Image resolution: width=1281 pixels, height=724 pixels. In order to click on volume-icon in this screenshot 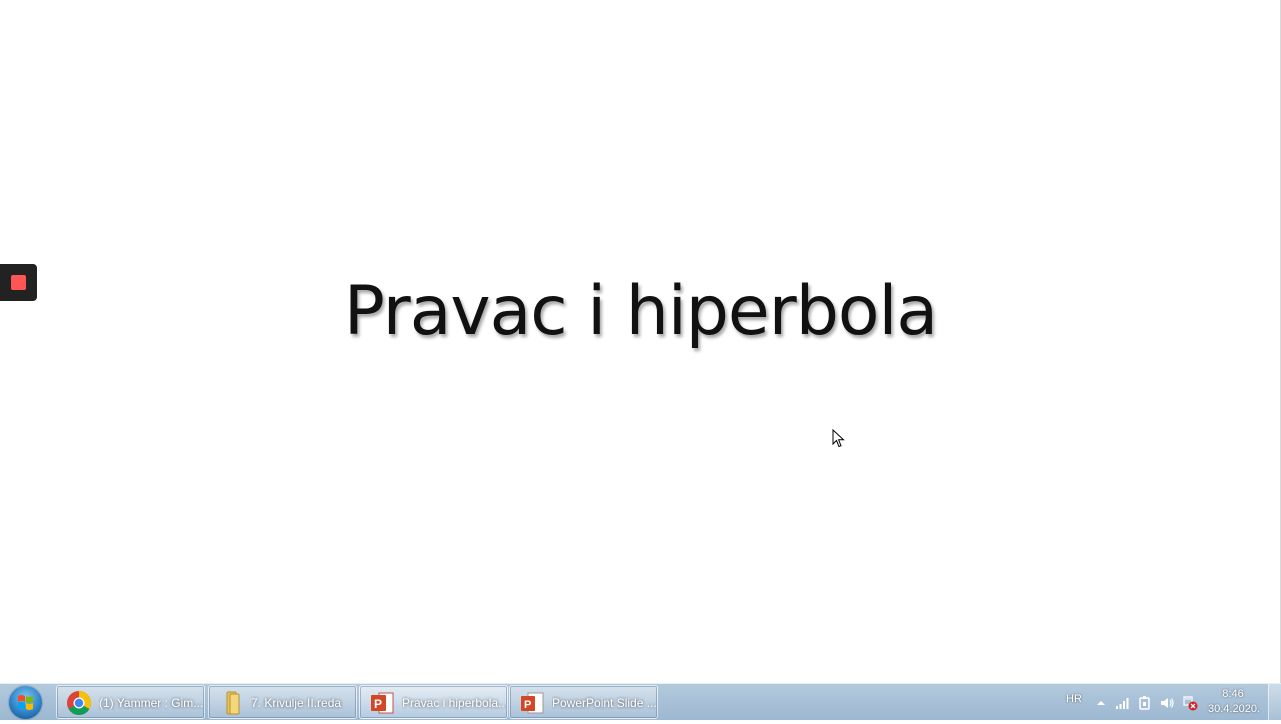, I will do `click(1167, 703)`.